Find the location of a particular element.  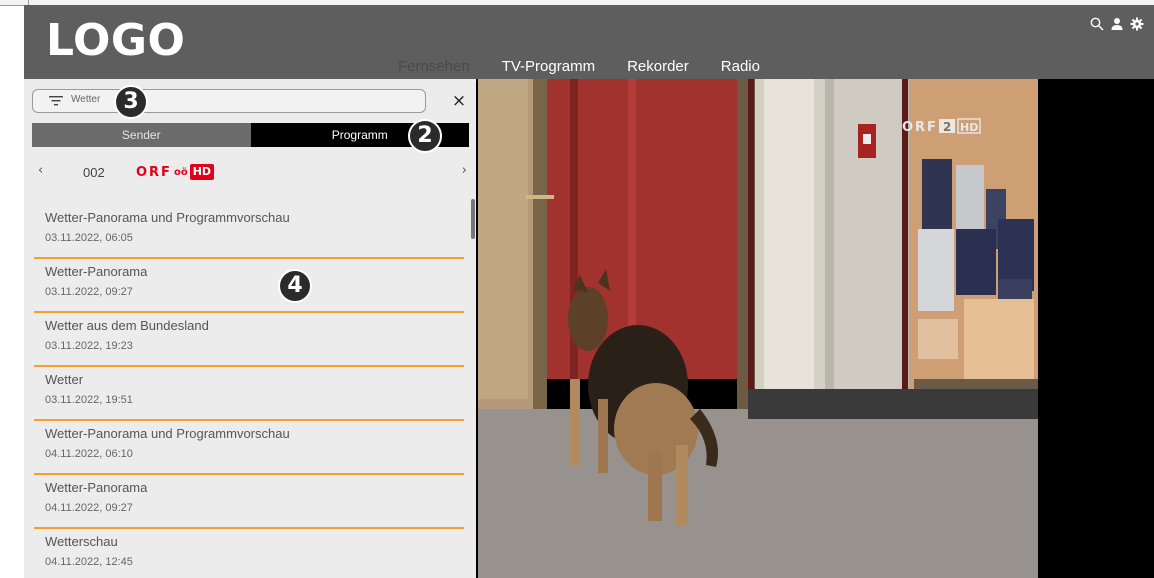

user-icon is located at coordinates (1117, 24).